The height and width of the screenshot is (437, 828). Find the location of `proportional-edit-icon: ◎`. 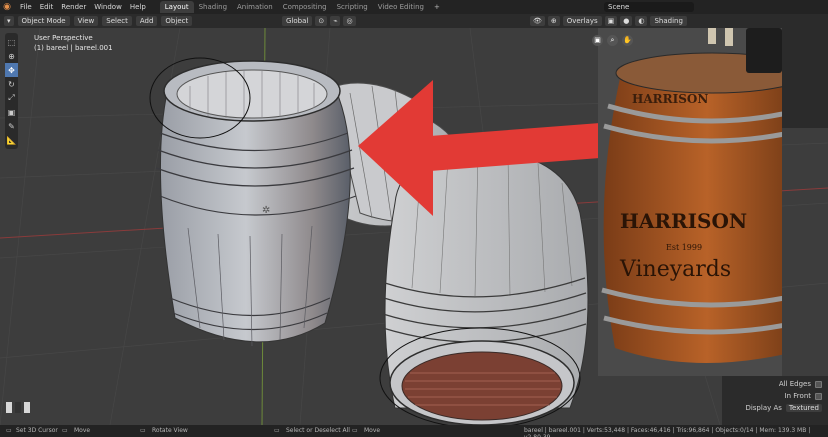

proportional-edit-icon: ◎ is located at coordinates (349, 21).